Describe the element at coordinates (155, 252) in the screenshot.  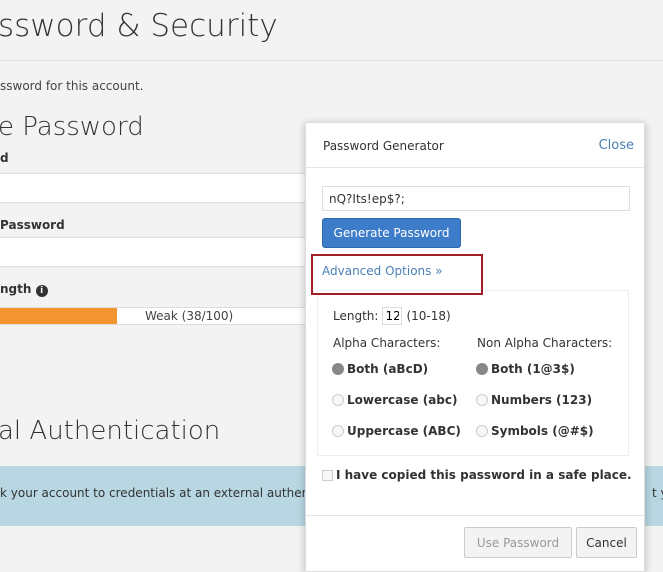
I see `confirm-password-input` at that location.